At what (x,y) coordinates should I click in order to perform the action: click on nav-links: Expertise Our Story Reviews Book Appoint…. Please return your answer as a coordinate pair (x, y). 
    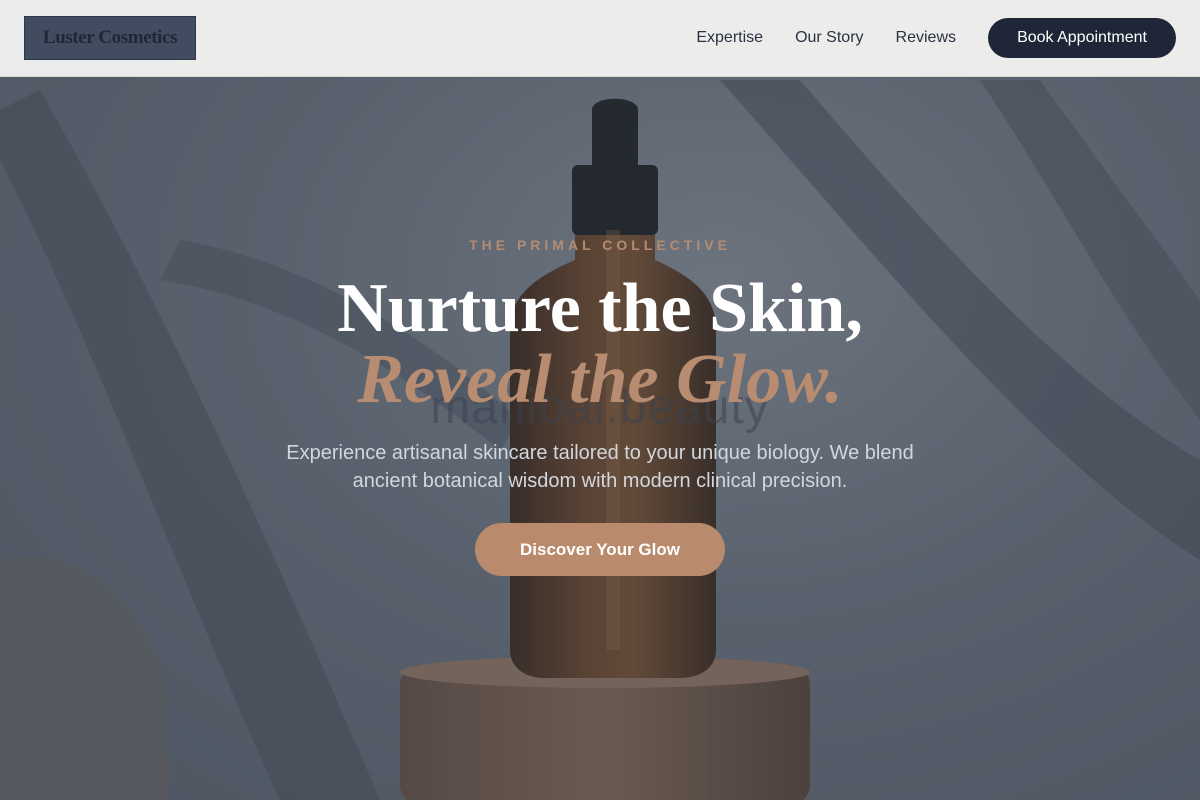
    Looking at the image, I should click on (920, 38).